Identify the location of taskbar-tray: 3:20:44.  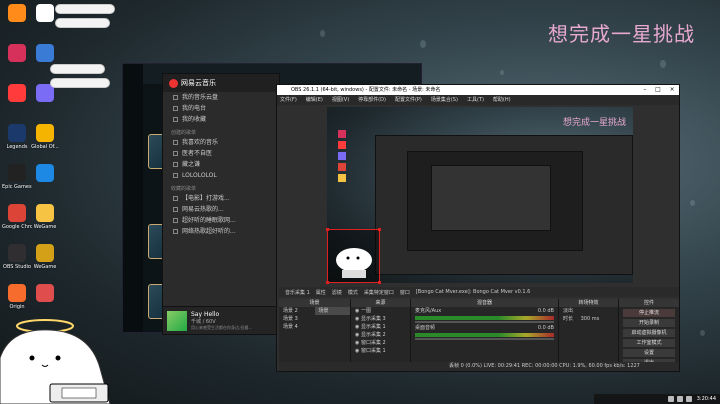
(657, 399).